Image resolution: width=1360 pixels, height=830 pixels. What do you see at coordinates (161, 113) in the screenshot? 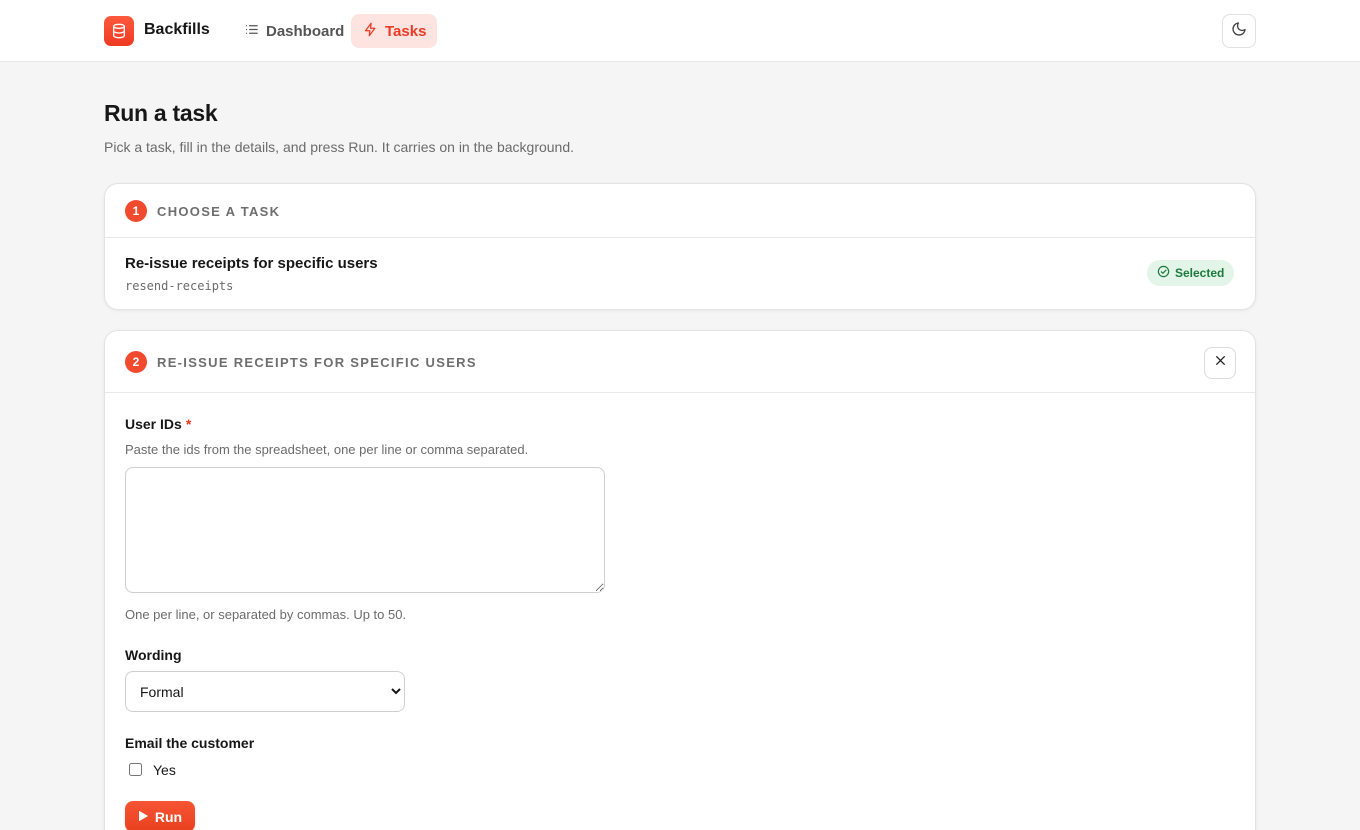
I see `page-title: Run a task` at bounding box center [161, 113].